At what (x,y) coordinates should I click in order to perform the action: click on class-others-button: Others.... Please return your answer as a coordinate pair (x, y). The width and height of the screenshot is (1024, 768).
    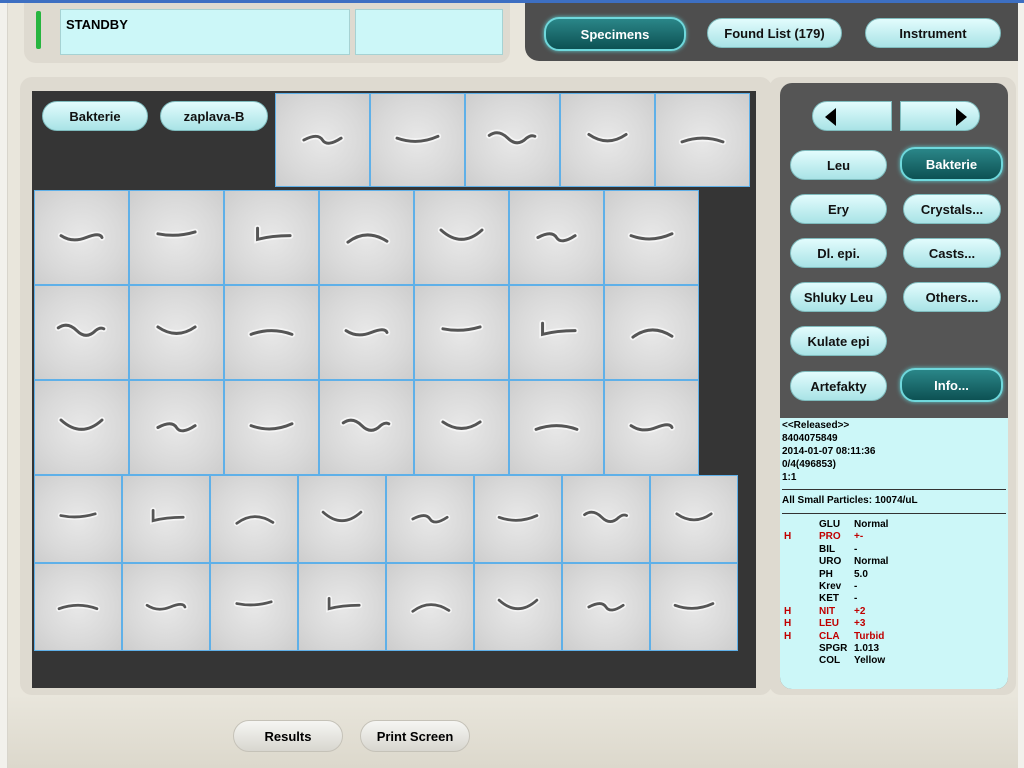
    Looking at the image, I should click on (952, 297).